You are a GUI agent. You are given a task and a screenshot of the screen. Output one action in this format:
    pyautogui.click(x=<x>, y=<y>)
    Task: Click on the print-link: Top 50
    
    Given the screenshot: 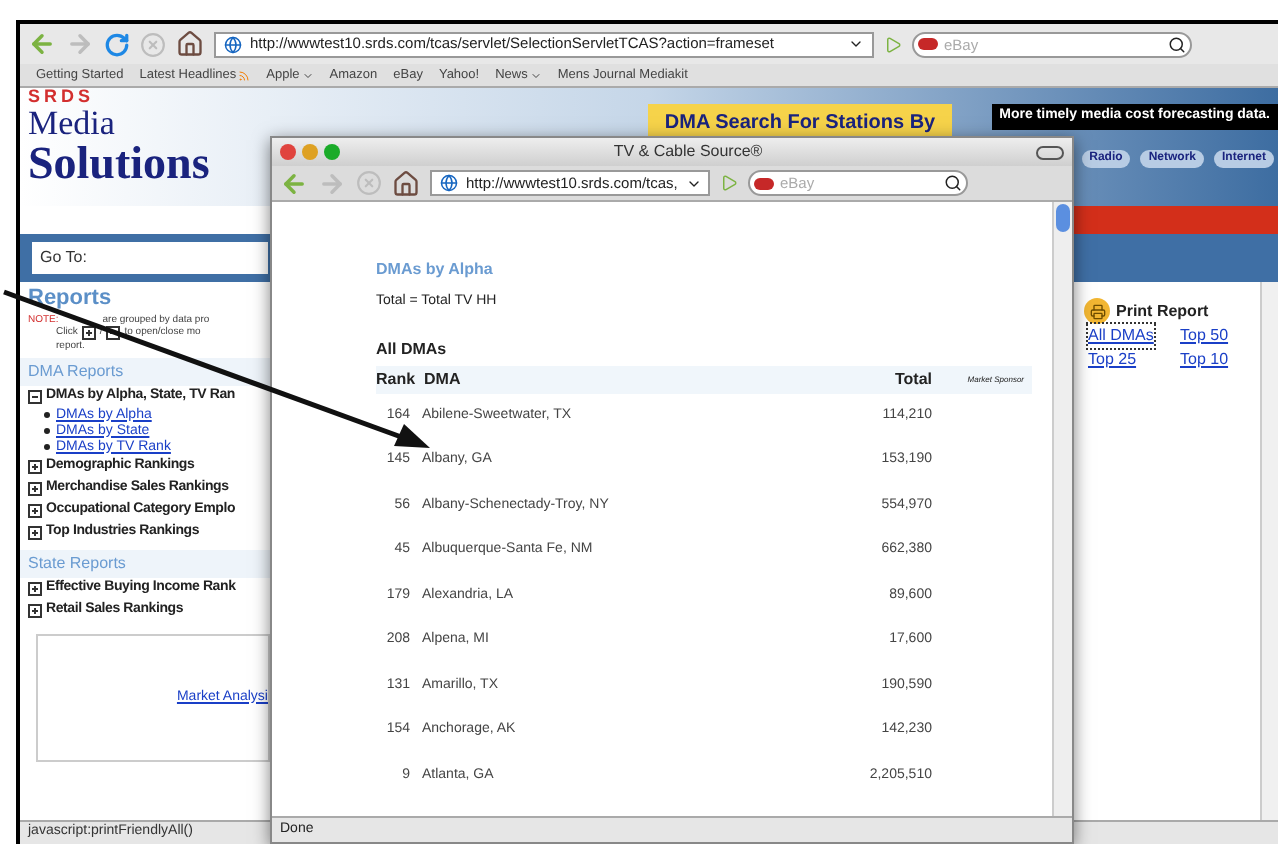 What is the action you would take?
    pyautogui.click(x=1204, y=336)
    